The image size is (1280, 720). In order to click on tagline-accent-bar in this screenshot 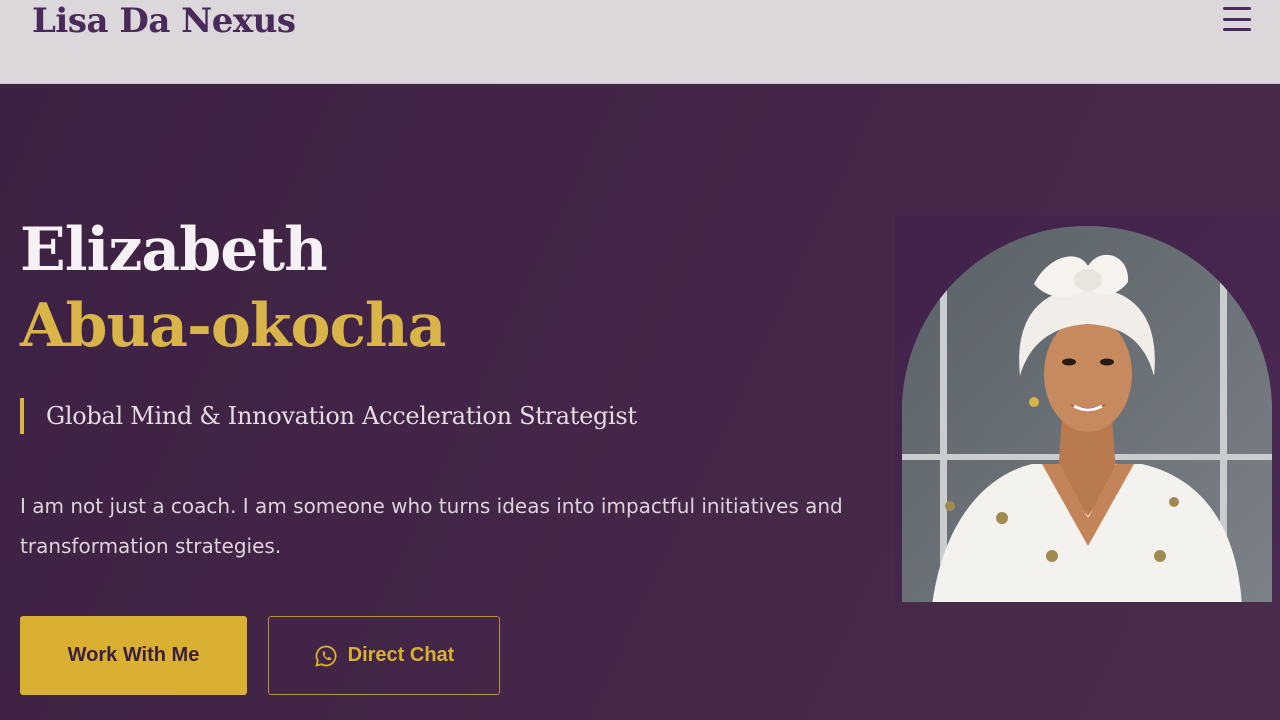, I will do `click(22, 416)`.